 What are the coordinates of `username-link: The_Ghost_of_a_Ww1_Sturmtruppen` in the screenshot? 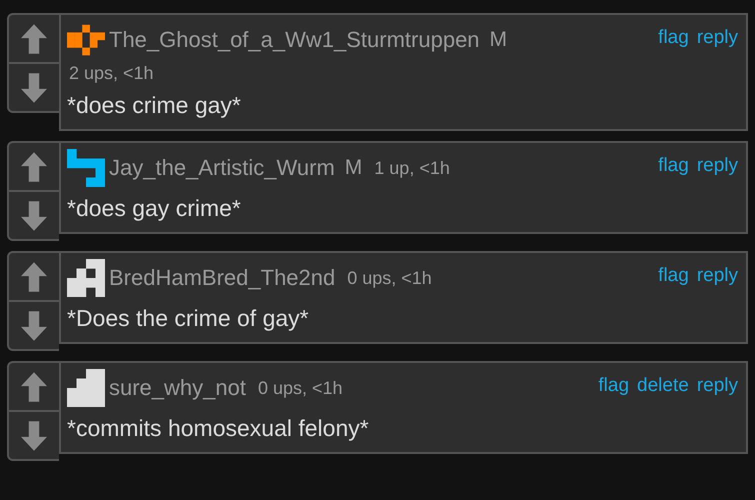 It's located at (294, 40).